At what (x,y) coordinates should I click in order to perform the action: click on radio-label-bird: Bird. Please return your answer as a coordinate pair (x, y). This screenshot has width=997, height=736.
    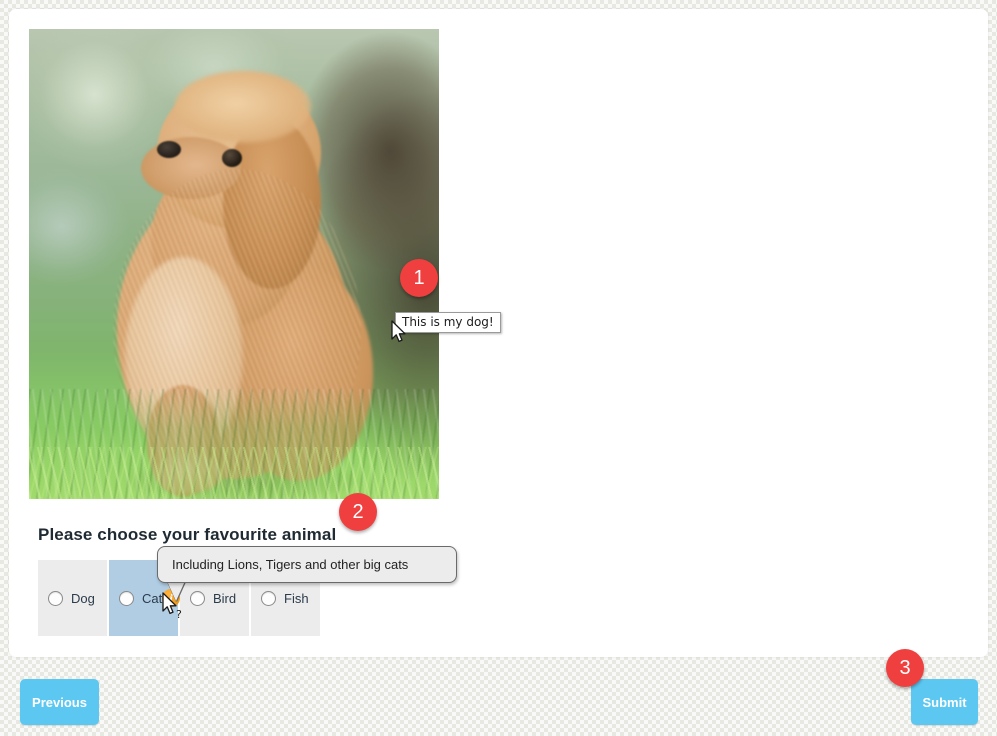
    Looking at the image, I should click on (225, 598).